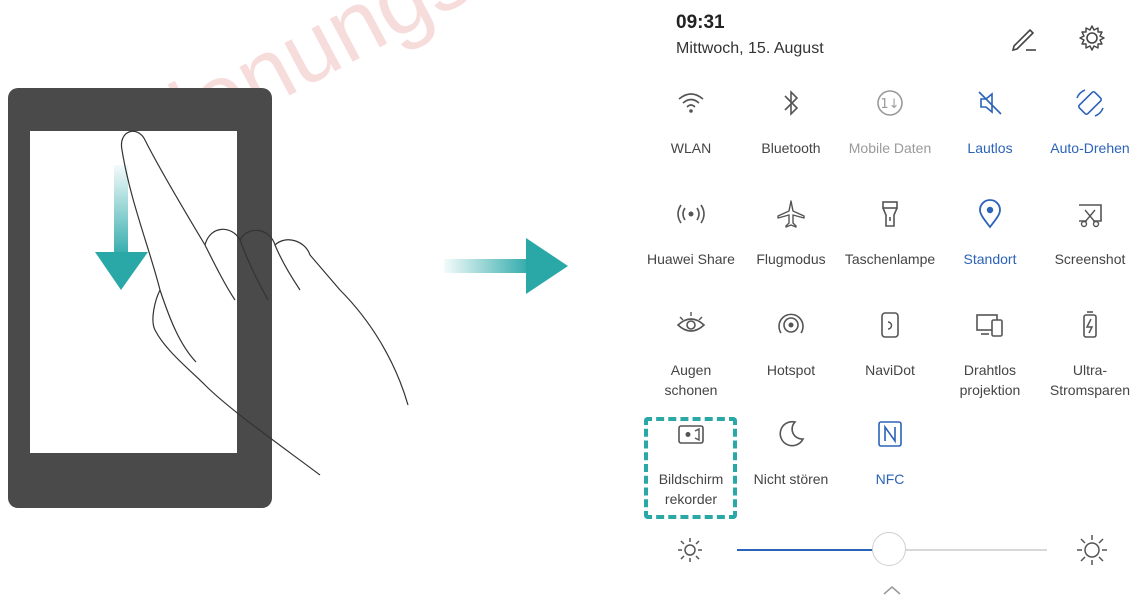 The width and height of the screenshot is (1136, 595). Describe the element at coordinates (1092, 550) in the screenshot. I see `brightness-high-icon` at that location.